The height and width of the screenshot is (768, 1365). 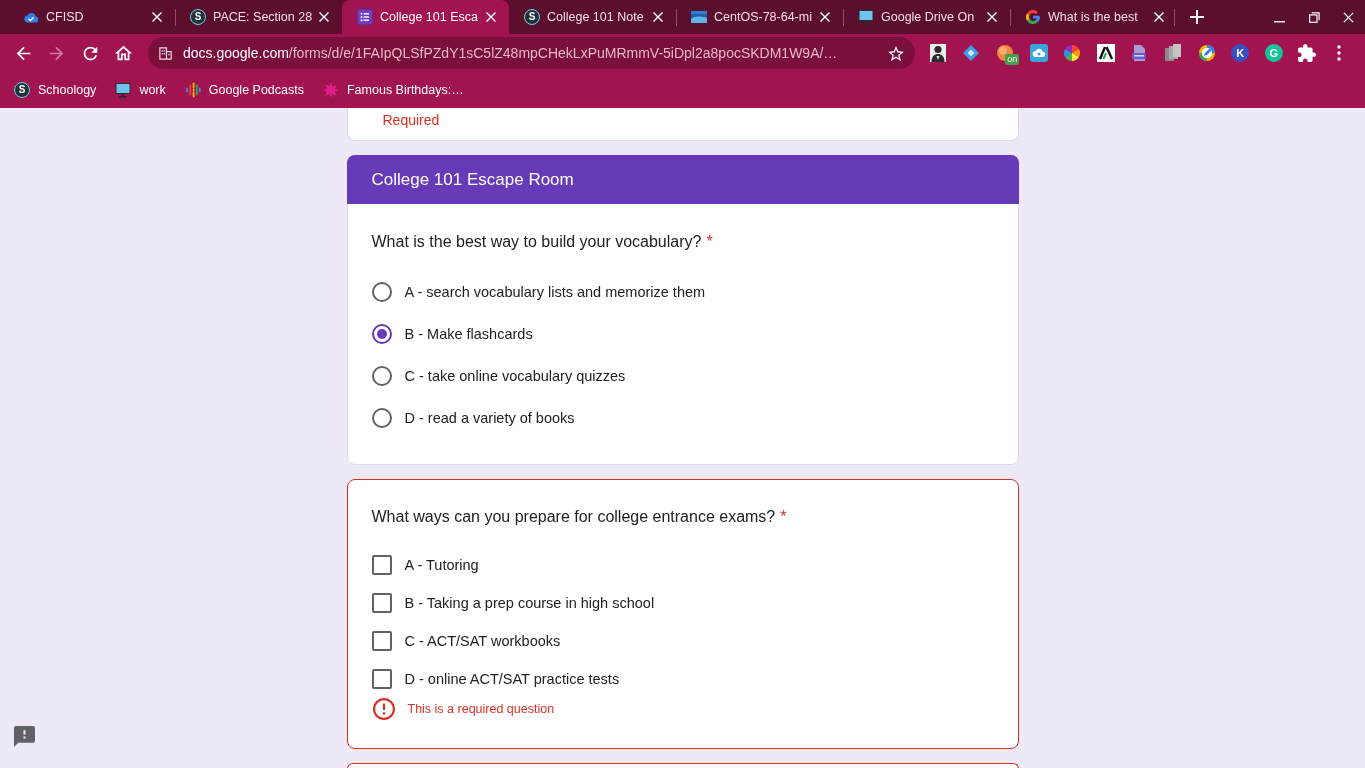 What do you see at coordinates (512, 679) in the screenshot?
I see `option-label: D - online ACT/SAT practice tests` at bounding box center [512, 679].